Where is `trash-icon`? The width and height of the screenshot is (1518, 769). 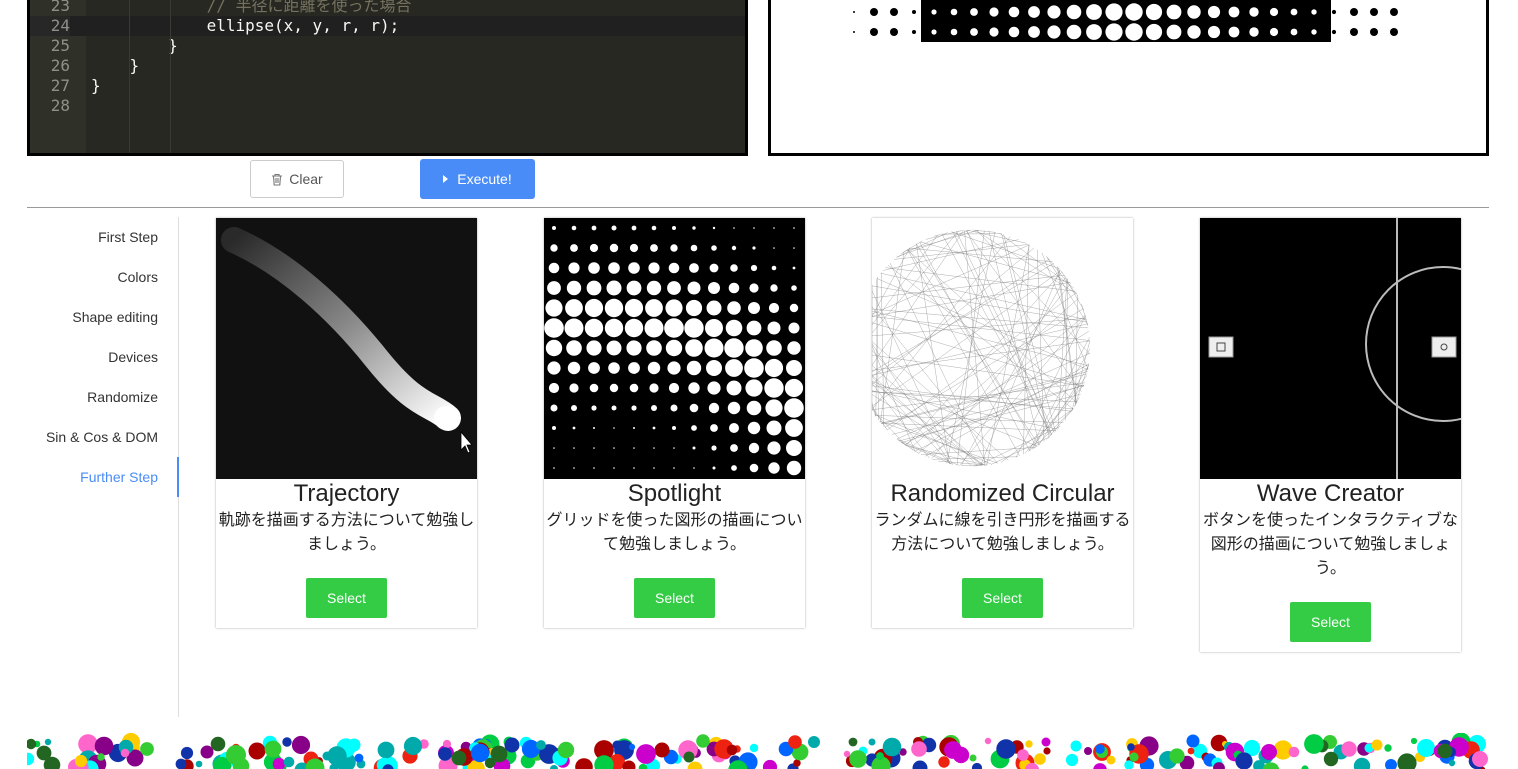 trash-icon is located at coordinates (277, 179).